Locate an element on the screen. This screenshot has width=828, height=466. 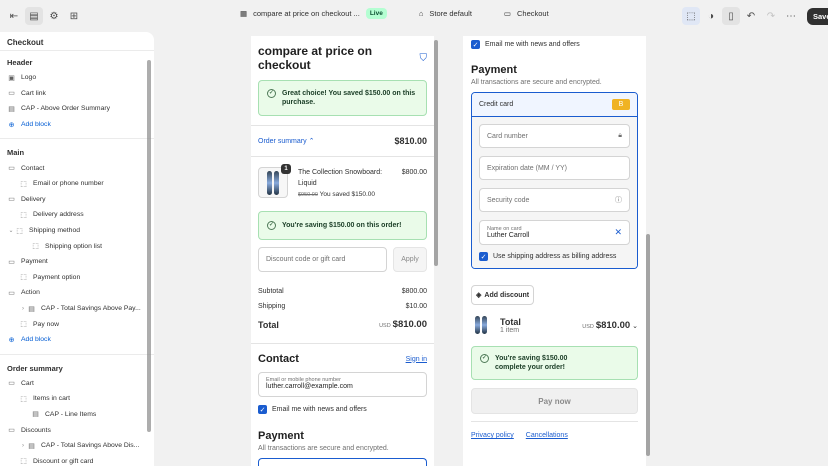
pay-now-button: Pay now is located at coordinates (554, 401).